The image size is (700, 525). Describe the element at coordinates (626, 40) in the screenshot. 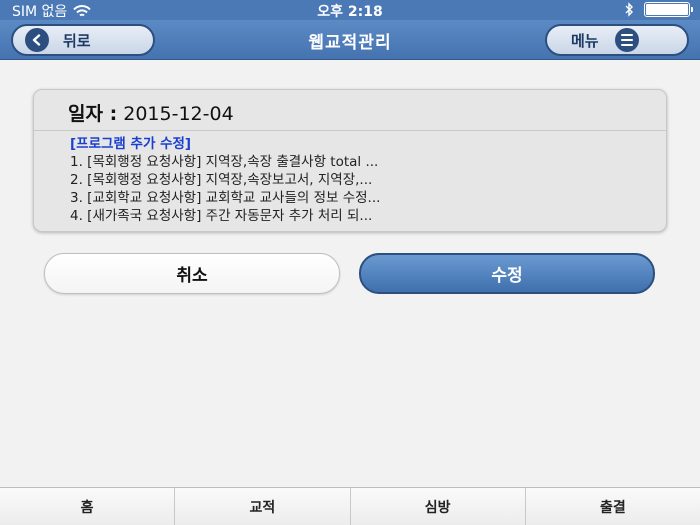

I see `hamburger-icon` at that location.